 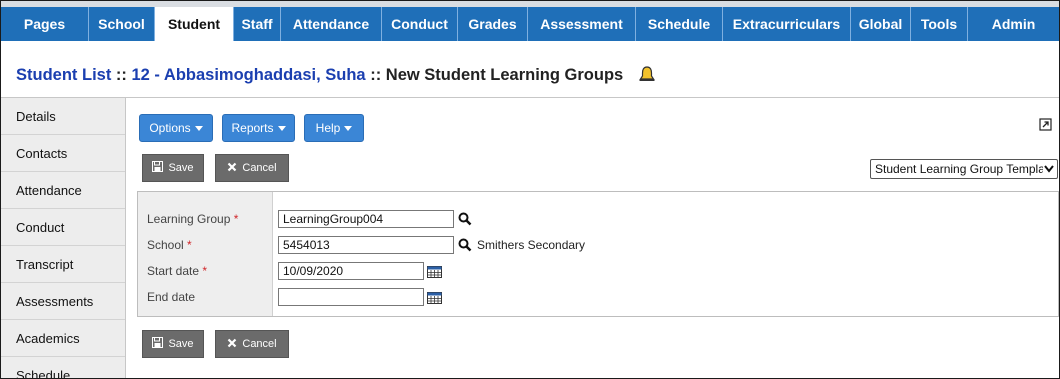 What do you see at coordinates (63, 227) in the screenshot?
I see `sidebar-item-conduct: Conduct` at bounding box center [63, 227].